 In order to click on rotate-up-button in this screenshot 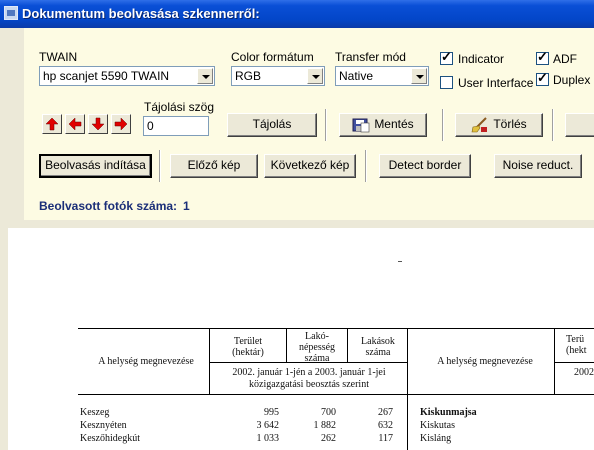, I will do `click(52, 124)`.